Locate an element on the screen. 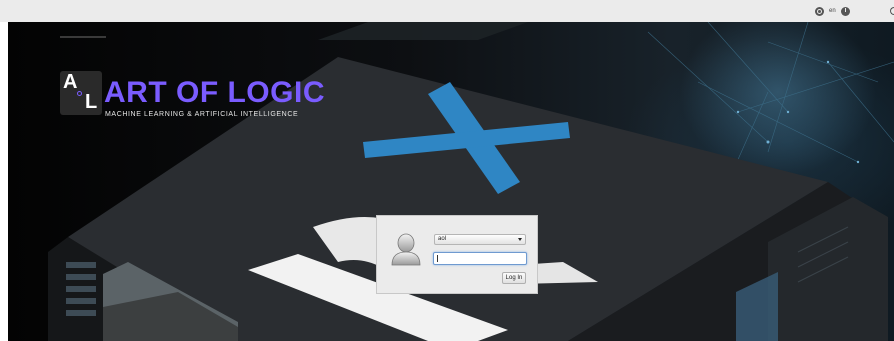  system-tray: en is located at coordinates (832, 11).